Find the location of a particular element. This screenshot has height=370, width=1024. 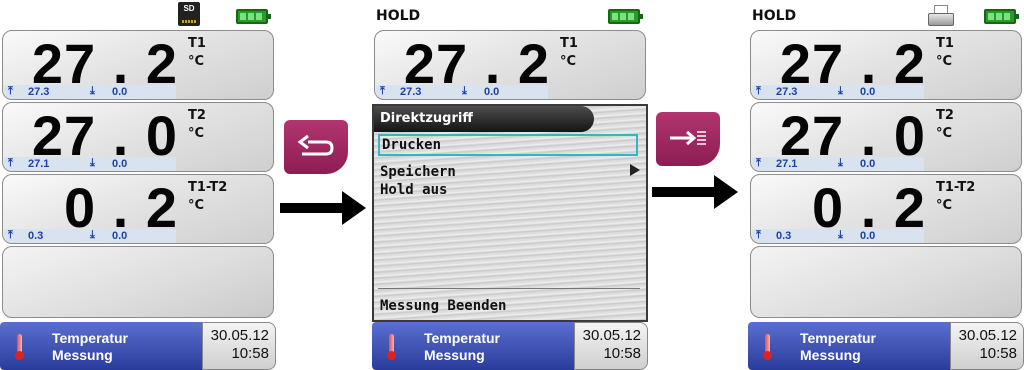

menu-divider is located at coordinates (509, 288).